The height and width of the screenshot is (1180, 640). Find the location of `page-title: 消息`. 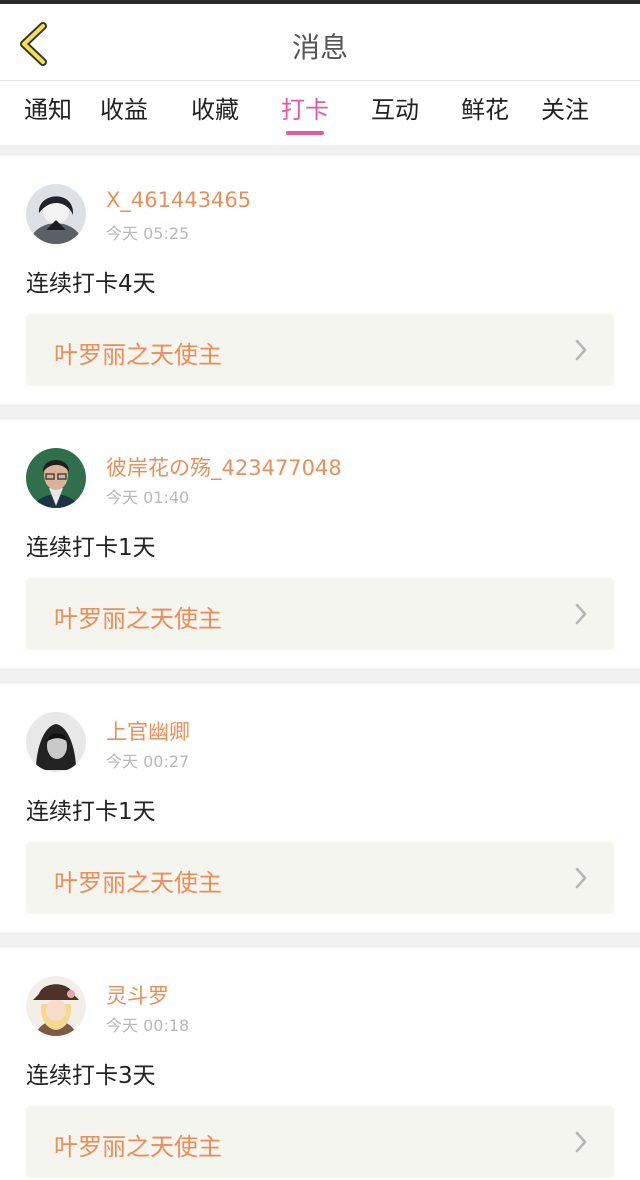

page-title: 消息 is located at coordinates (319, 47).